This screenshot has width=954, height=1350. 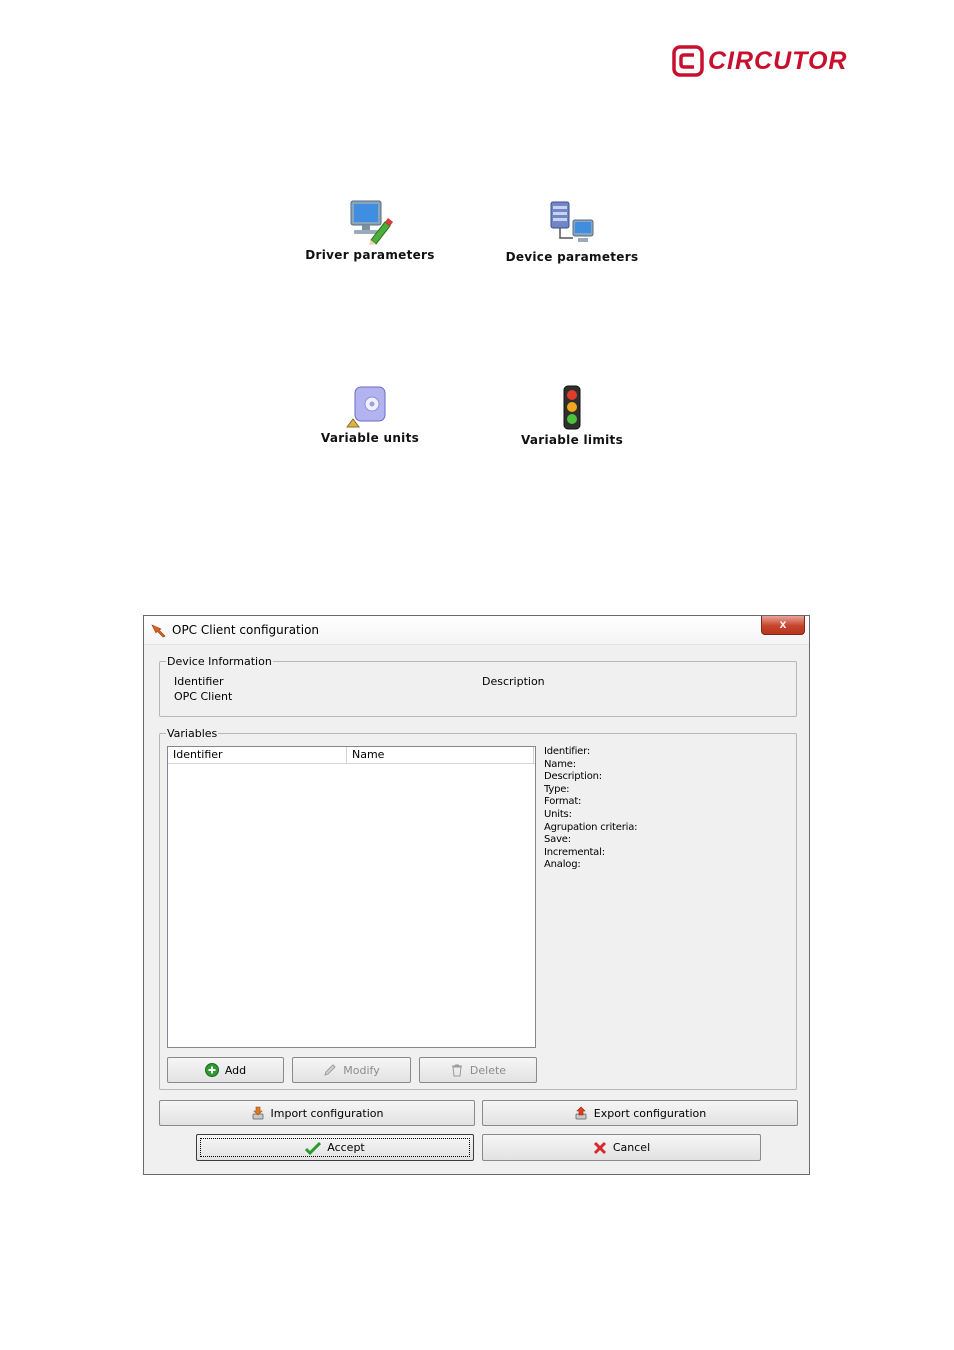 What do you see at coordinates (557, 789) in the screenshot?
I see `detail-type: Type:` at bounding box center [557, 789].